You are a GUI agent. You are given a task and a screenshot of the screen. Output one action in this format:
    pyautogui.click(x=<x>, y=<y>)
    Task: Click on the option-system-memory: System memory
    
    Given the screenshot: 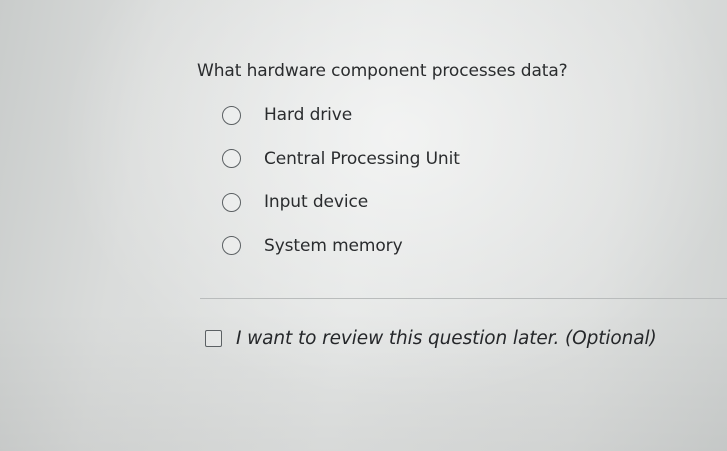 What is the action you would take?
    pyautogui.click(x=341, y=246)
    